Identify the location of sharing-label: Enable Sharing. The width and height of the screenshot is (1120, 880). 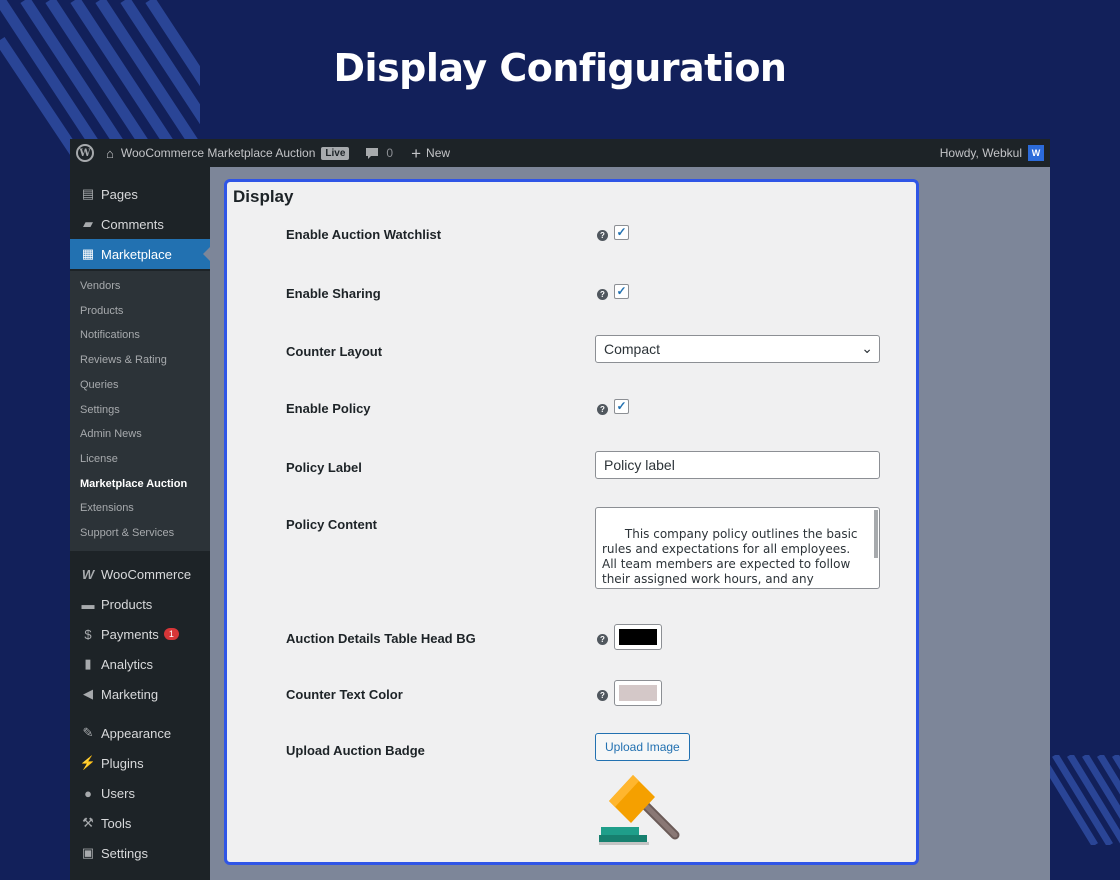
(333, 293).